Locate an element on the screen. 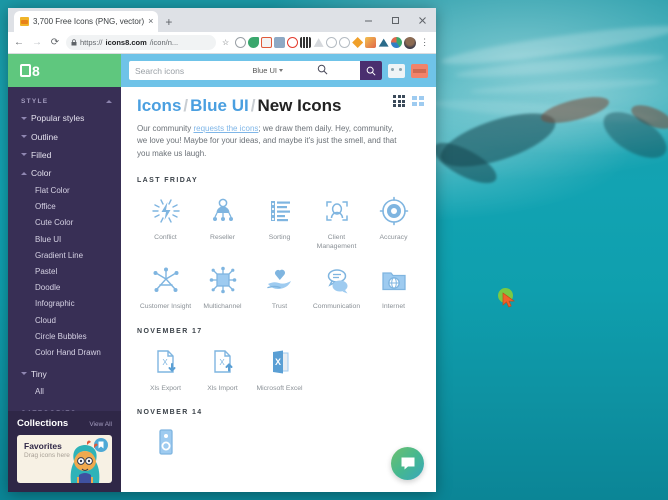 The height and width of the screenshot is (500, 668). sidebar-subitem-blue-ui: Blue UI is located at coordinates (64, 239).